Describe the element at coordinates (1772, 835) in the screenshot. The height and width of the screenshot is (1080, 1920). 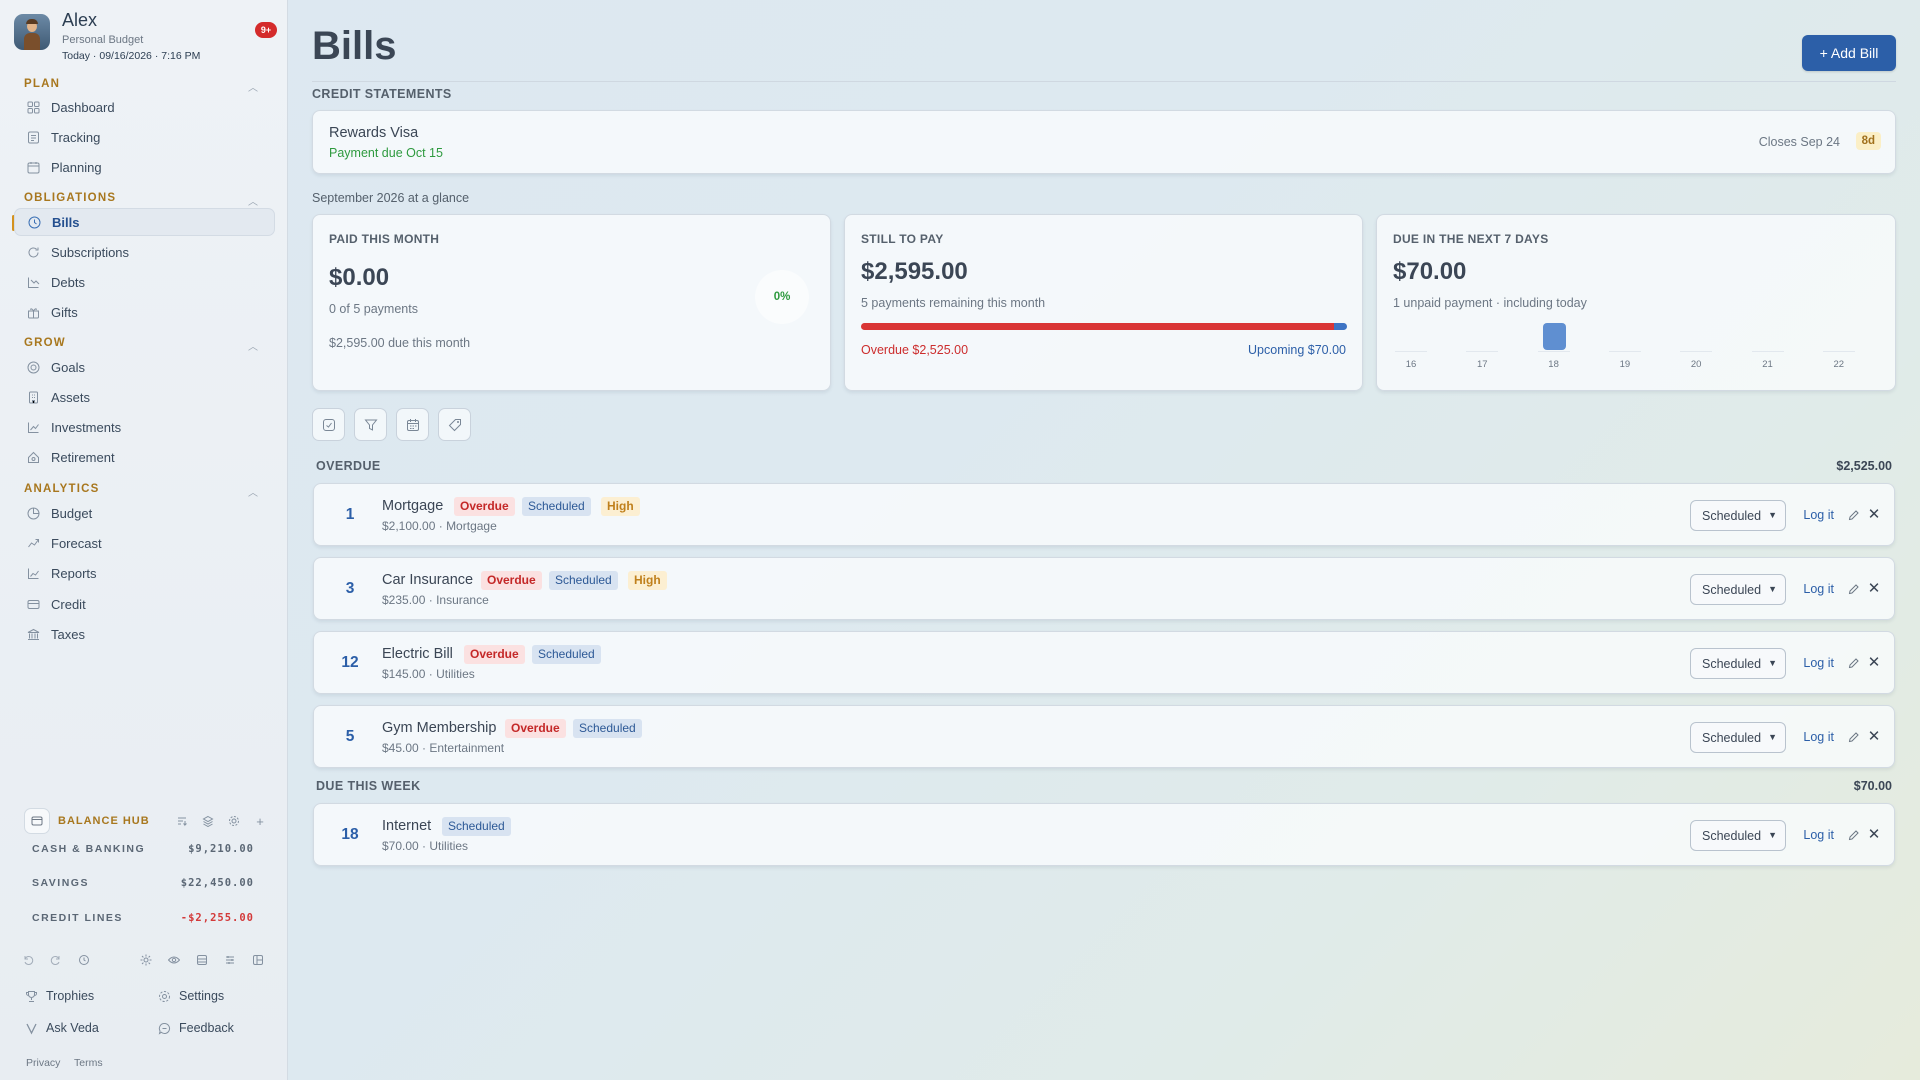
I see `chevron-down-icon: ▼` at that location.